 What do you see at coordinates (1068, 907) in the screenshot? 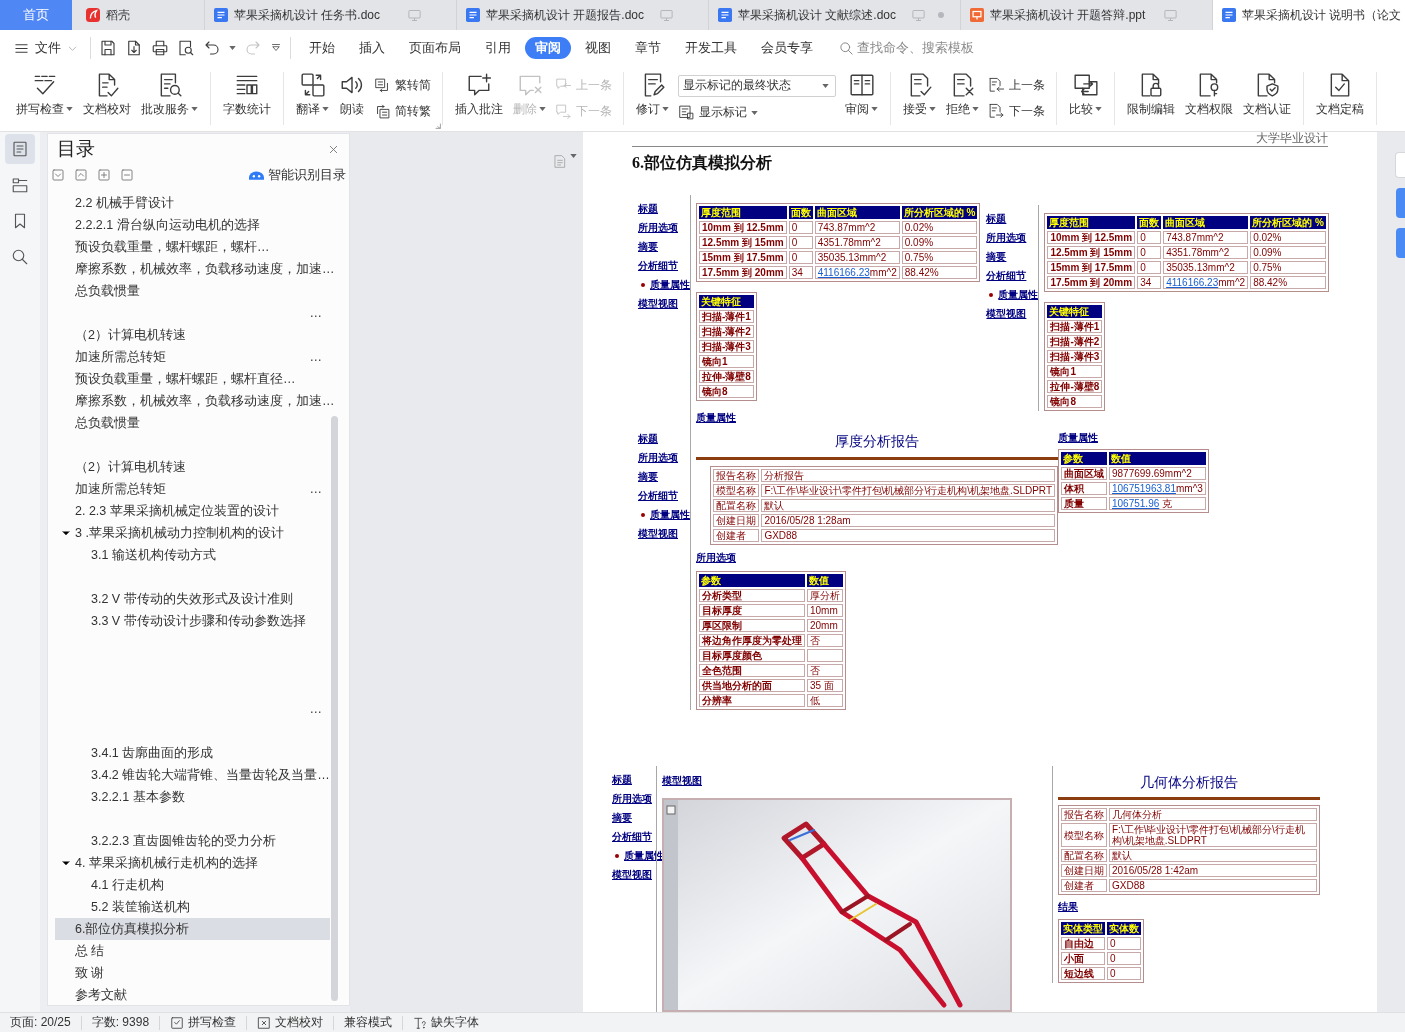
I see `section-link: 结果` at bounding box center [1068, 907].